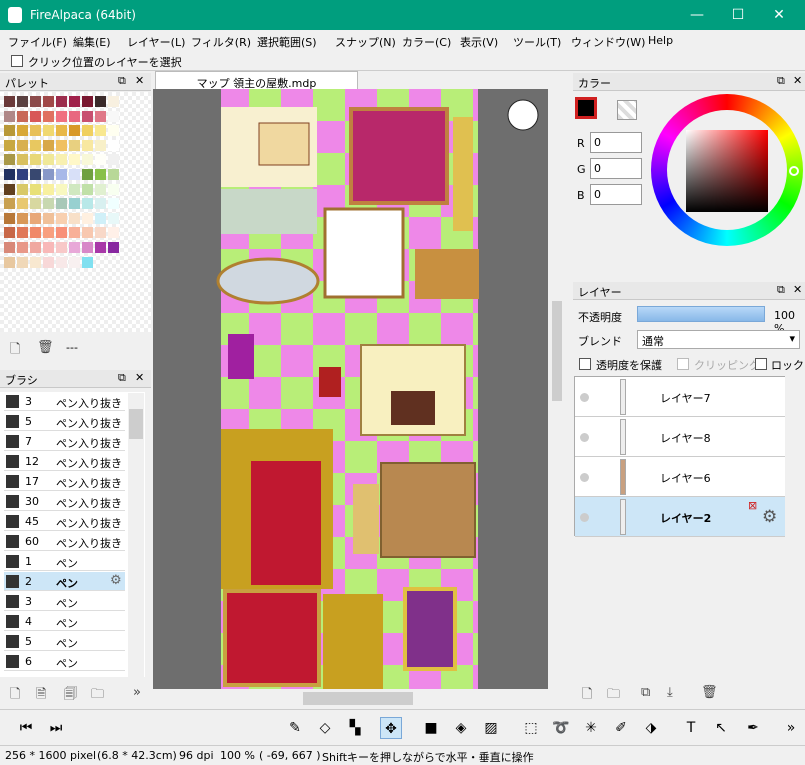 The image size is (805, 765). I want to click on text-tool-icon: T, so click(691, 728).